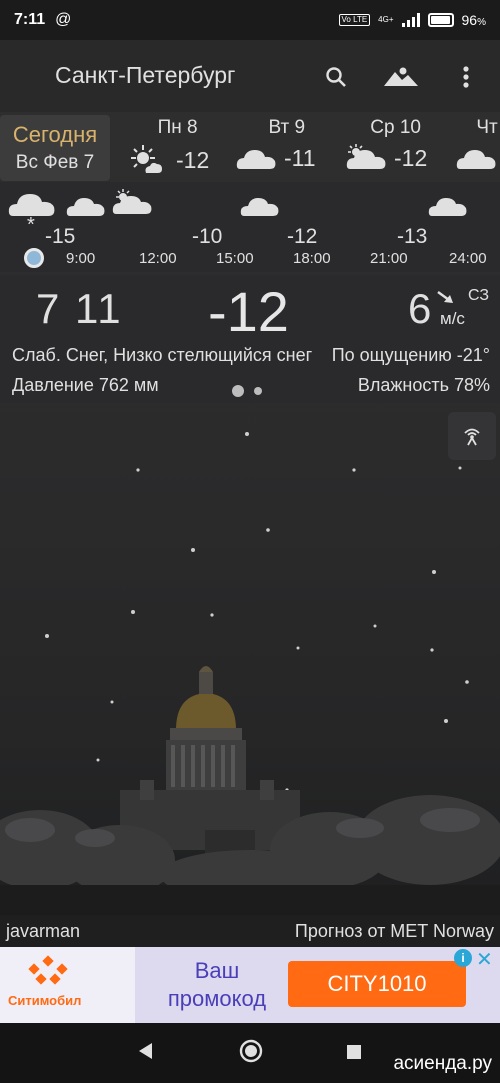 This screenshot has height=1083, width=500. I want to click on signal-icon, so click(410, 20).